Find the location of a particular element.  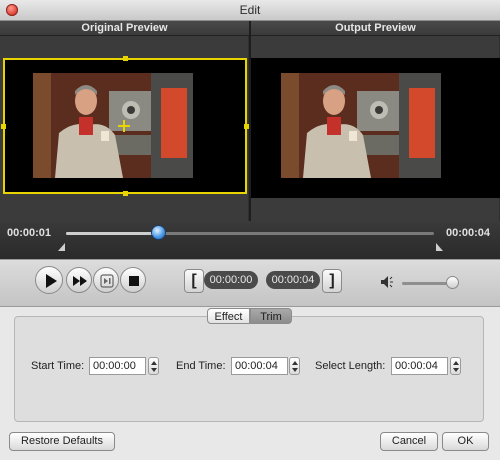

stop-icon is located at coordinates (134, 281).